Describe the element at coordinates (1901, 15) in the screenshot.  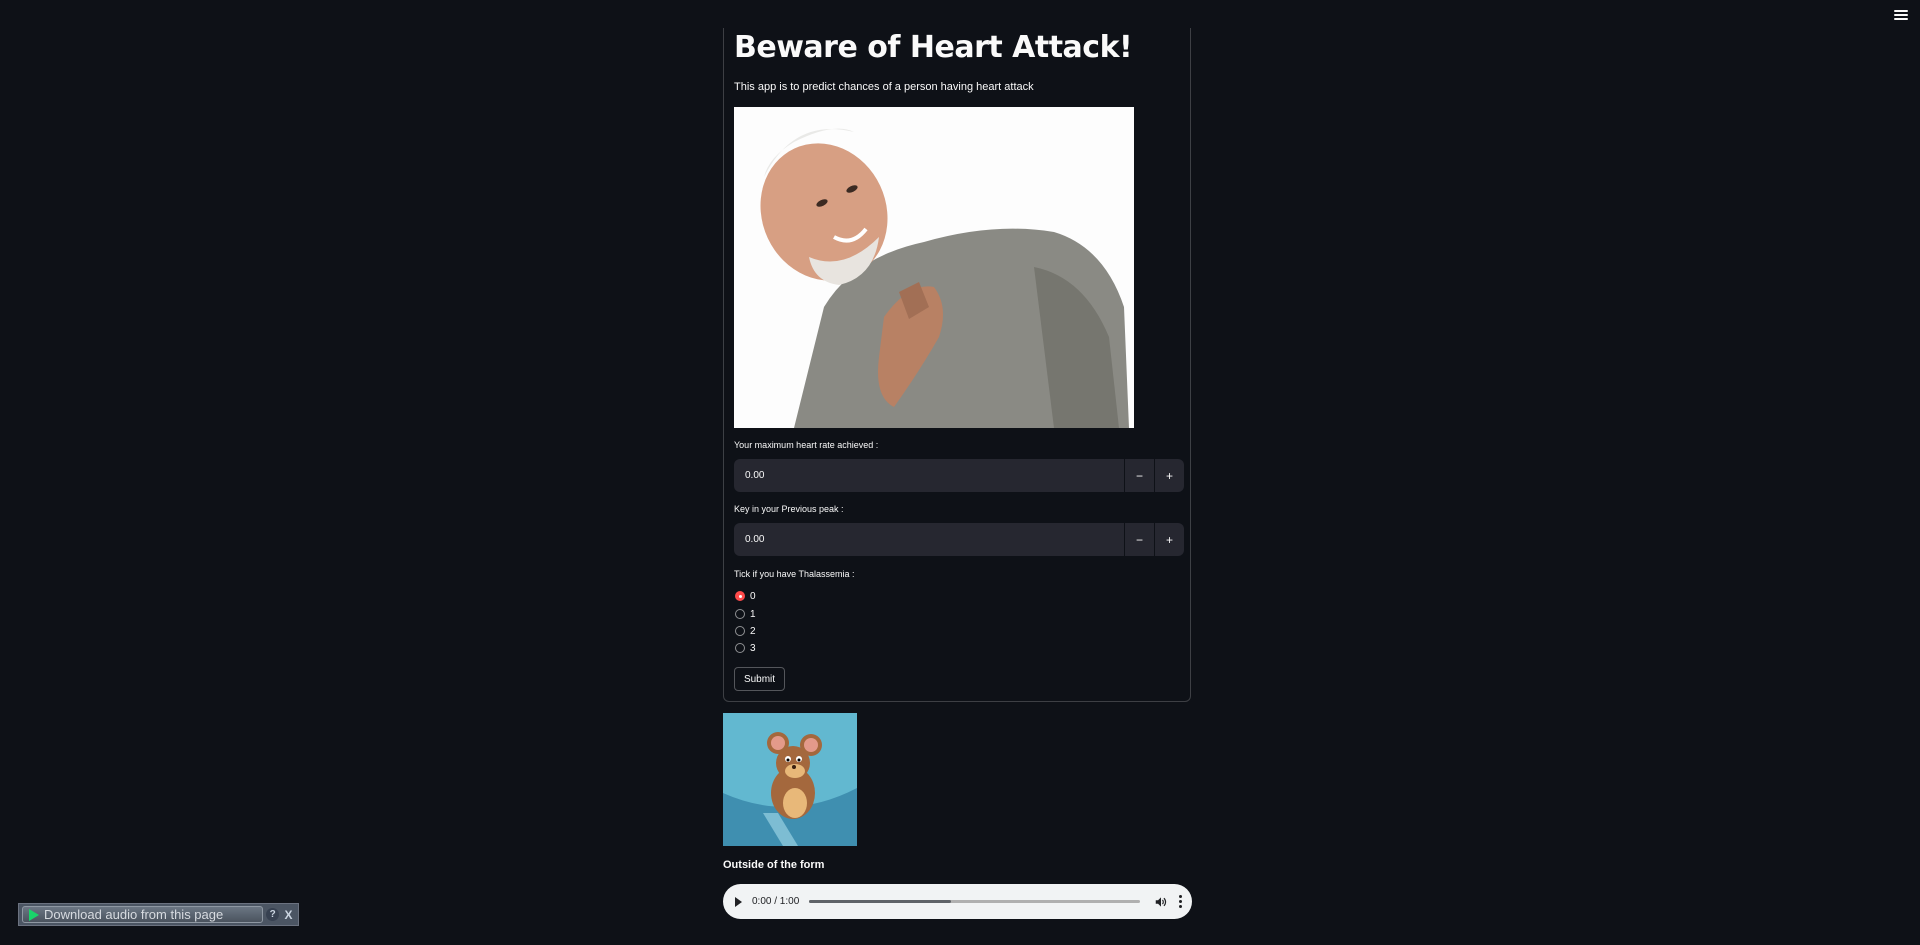
I see `menu-icon` at that location.